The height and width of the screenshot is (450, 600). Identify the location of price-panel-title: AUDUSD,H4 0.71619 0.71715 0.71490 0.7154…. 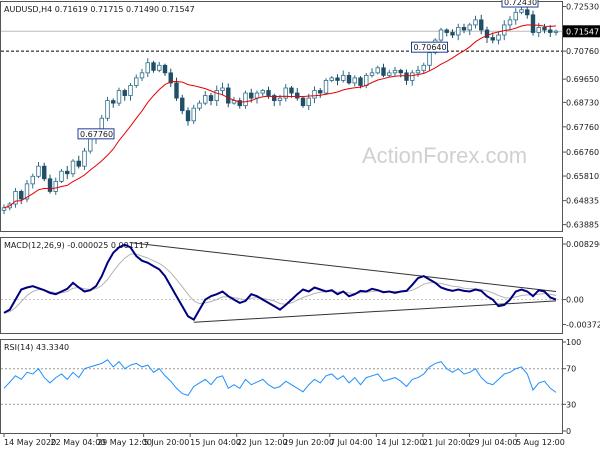
(99, 9).